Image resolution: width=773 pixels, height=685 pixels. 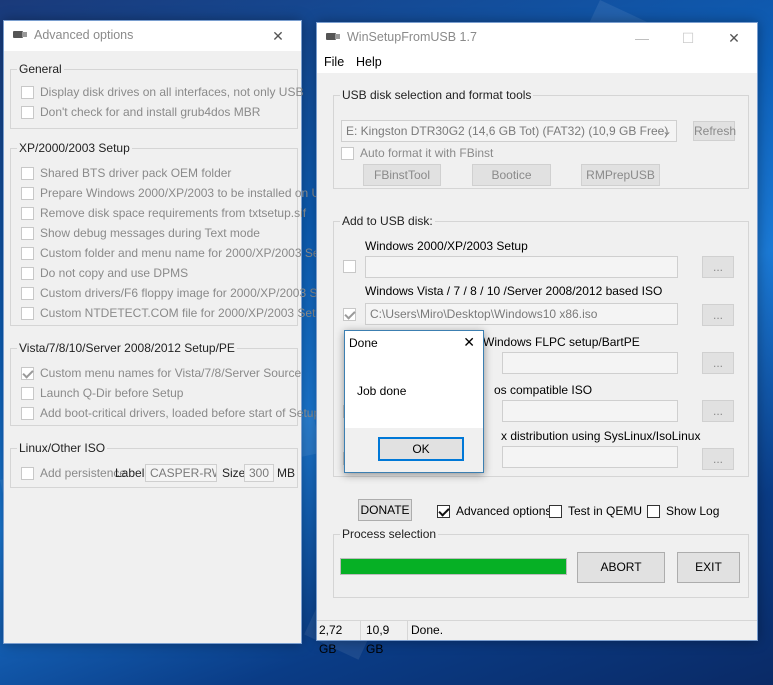 I want to click on xp-group-label: XP/2000/2003 Setup, so click(x=74, y=148).